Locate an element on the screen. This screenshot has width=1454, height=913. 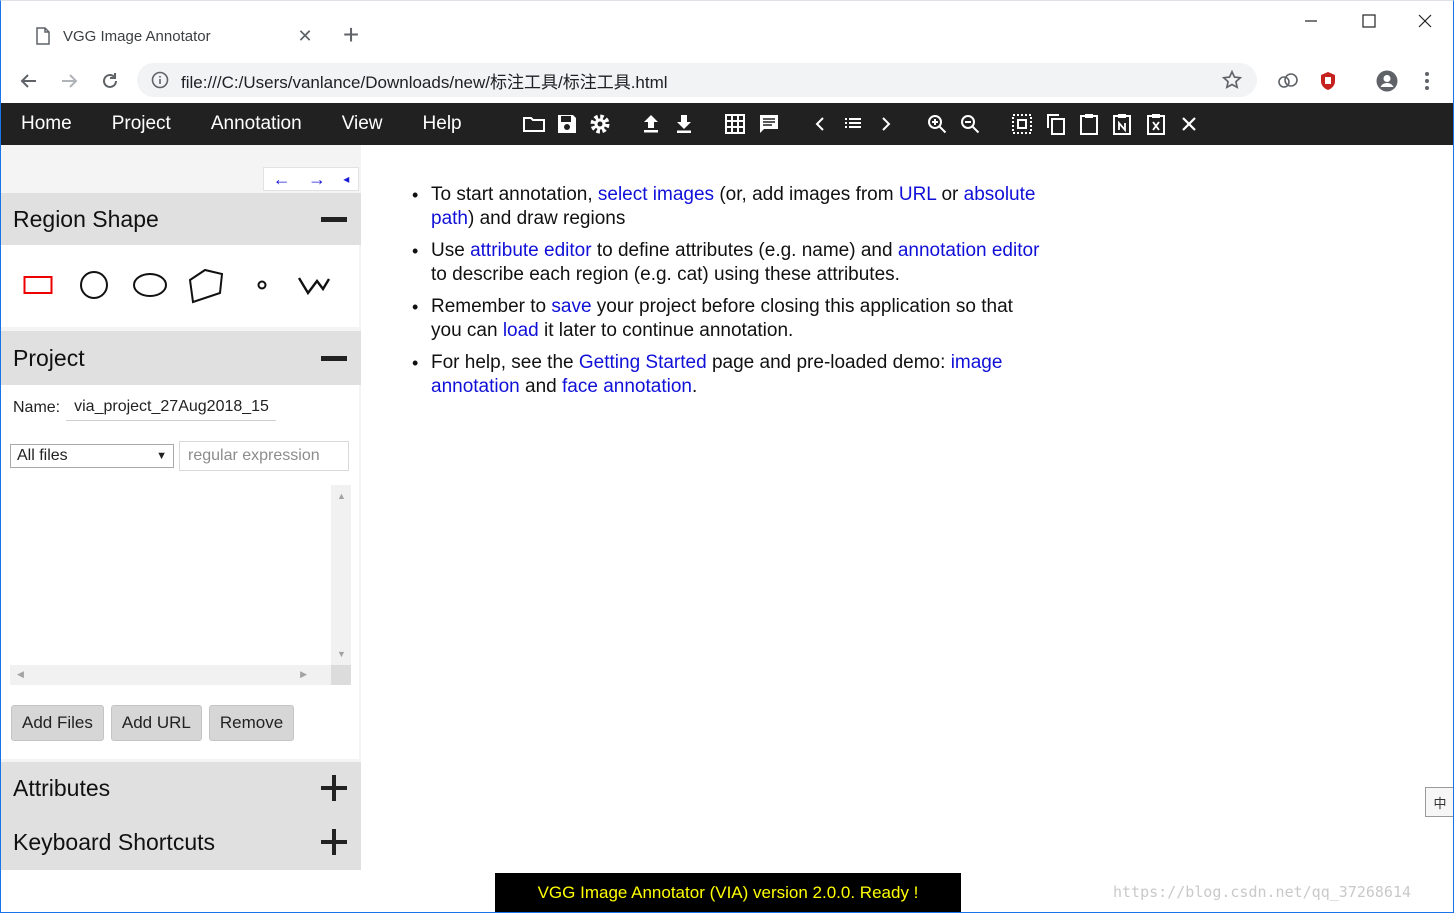
menu-project: Project is located at coordinates (141, 124).